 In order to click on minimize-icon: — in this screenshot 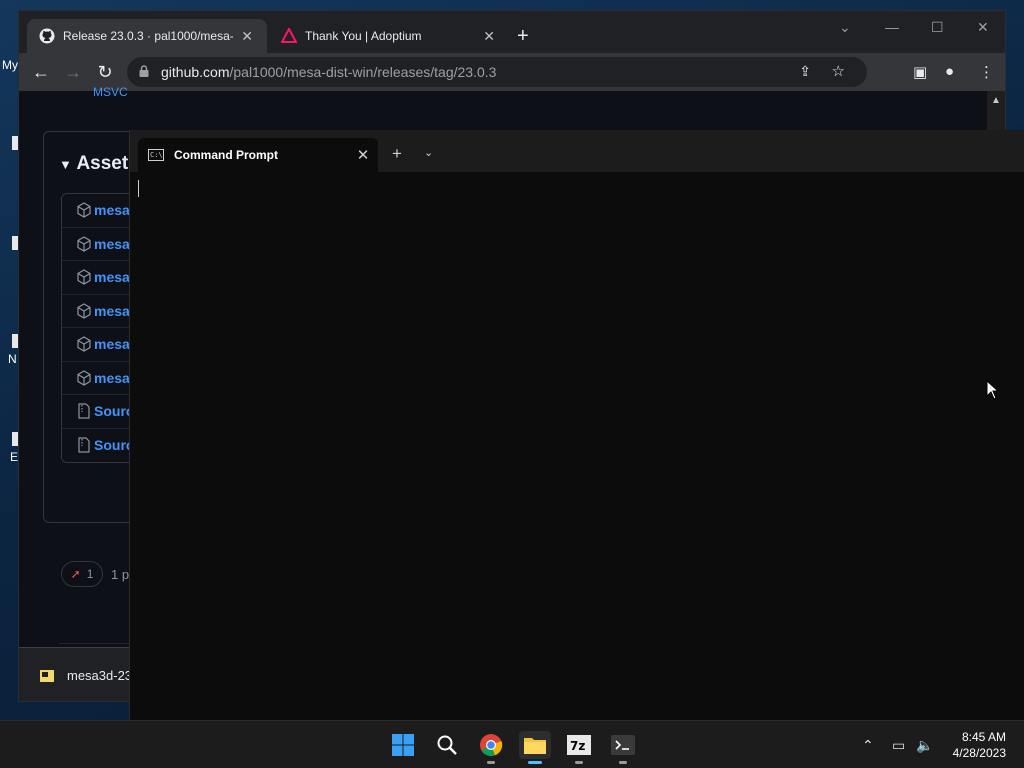, I will do `click(892, 27)`.